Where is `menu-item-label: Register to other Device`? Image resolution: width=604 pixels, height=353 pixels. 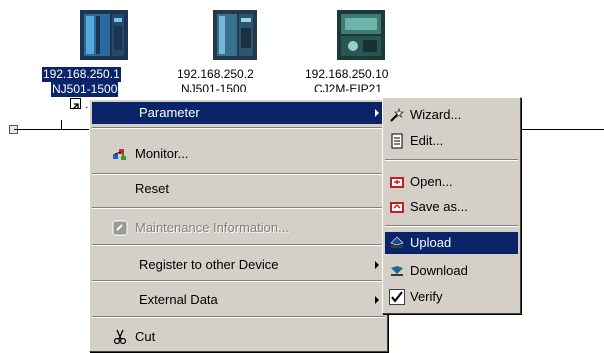 menu-item-label: Register to other Device is located at coordinates (209, 264).